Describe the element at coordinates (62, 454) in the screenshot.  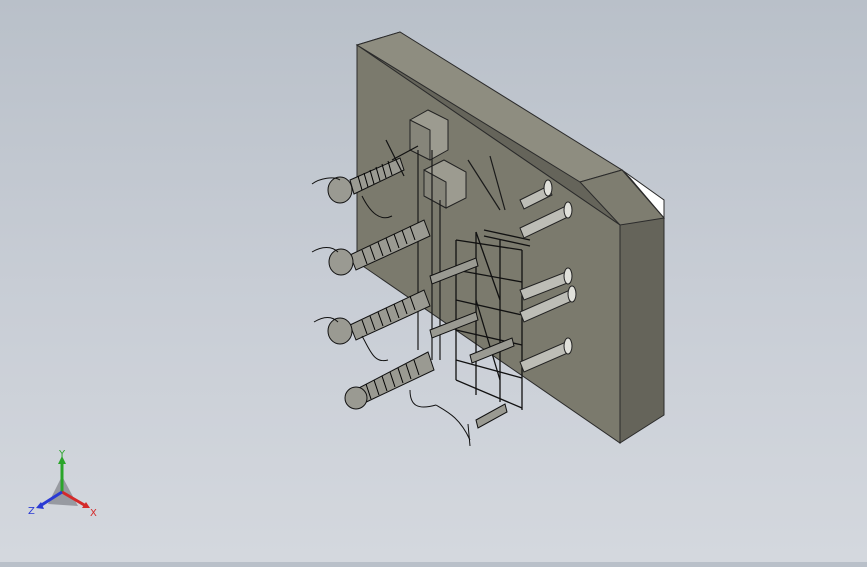
I see `y-axis-label: Y` at that location.